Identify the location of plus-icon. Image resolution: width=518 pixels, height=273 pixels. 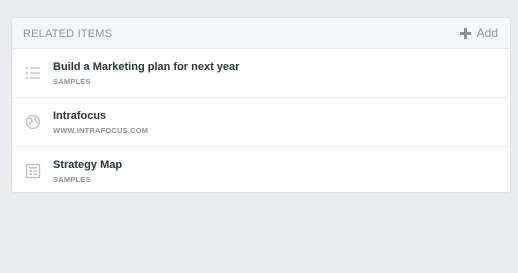
(465, 33).